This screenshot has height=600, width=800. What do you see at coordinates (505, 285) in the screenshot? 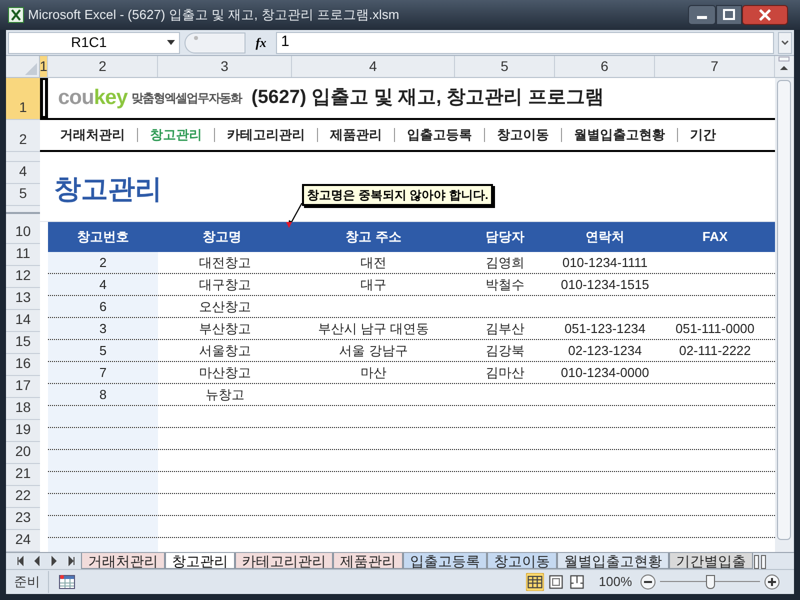
I see `table-cell-text: 박철수` at bounding box center [505, 285].